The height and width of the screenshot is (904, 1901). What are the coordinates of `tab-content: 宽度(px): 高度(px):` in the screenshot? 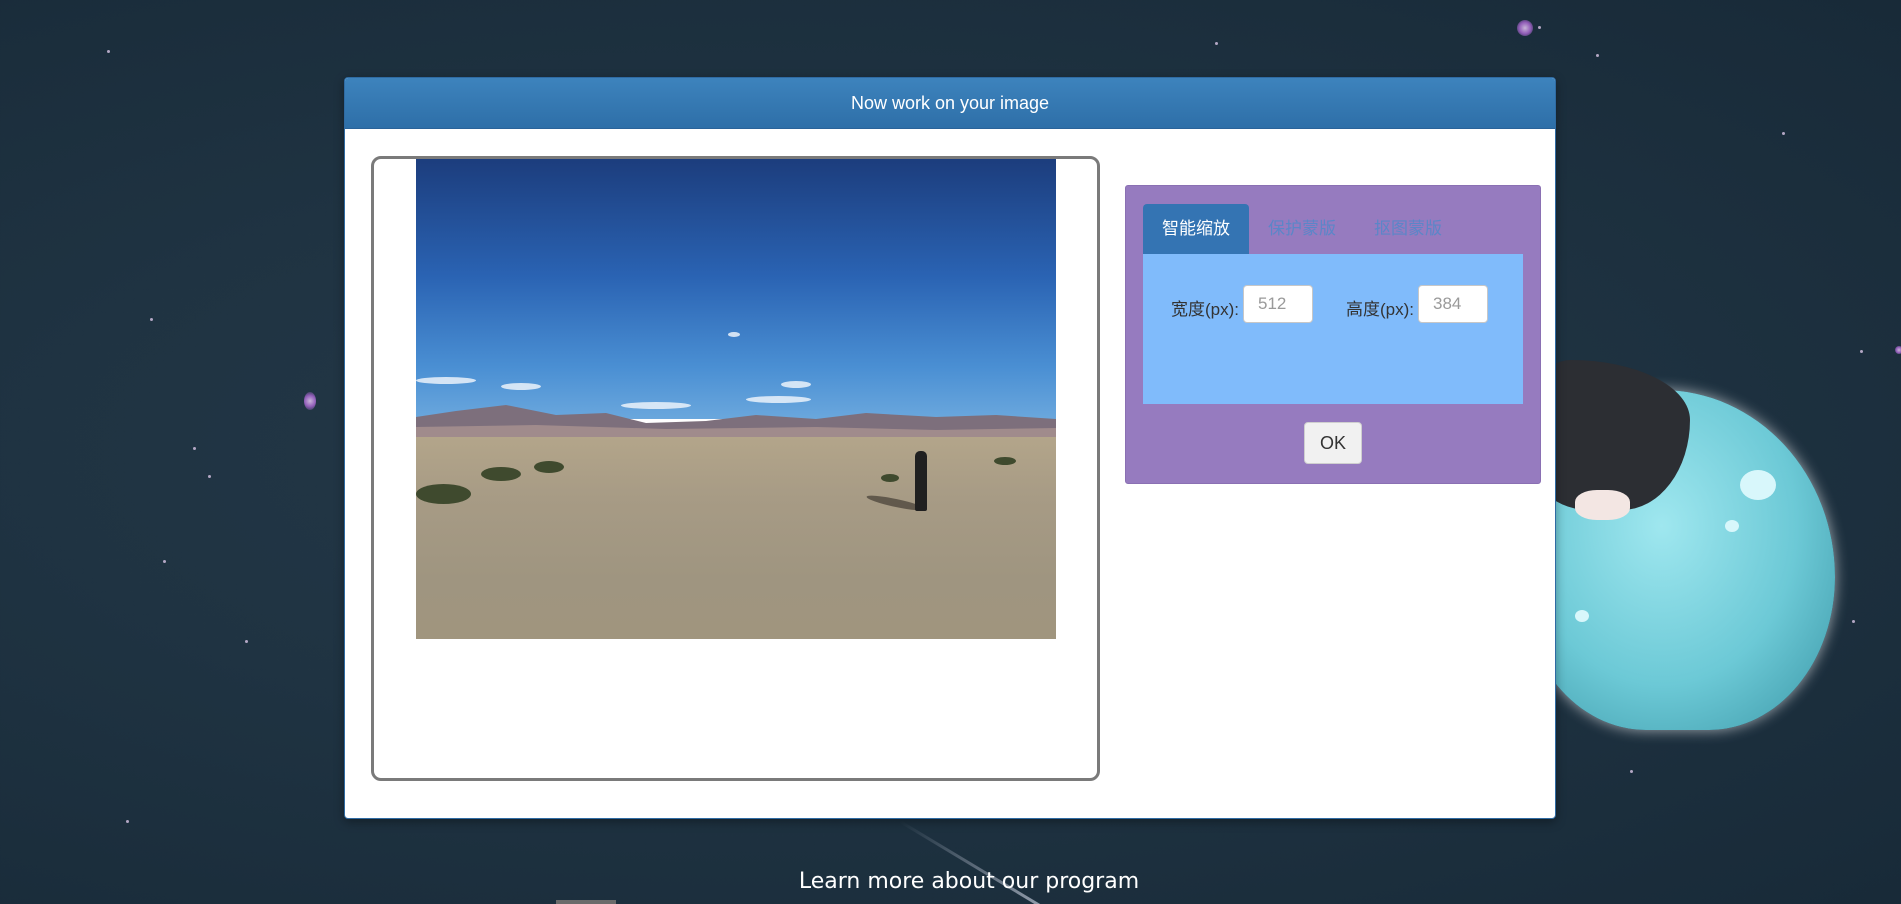 It's located at (1333, 329).